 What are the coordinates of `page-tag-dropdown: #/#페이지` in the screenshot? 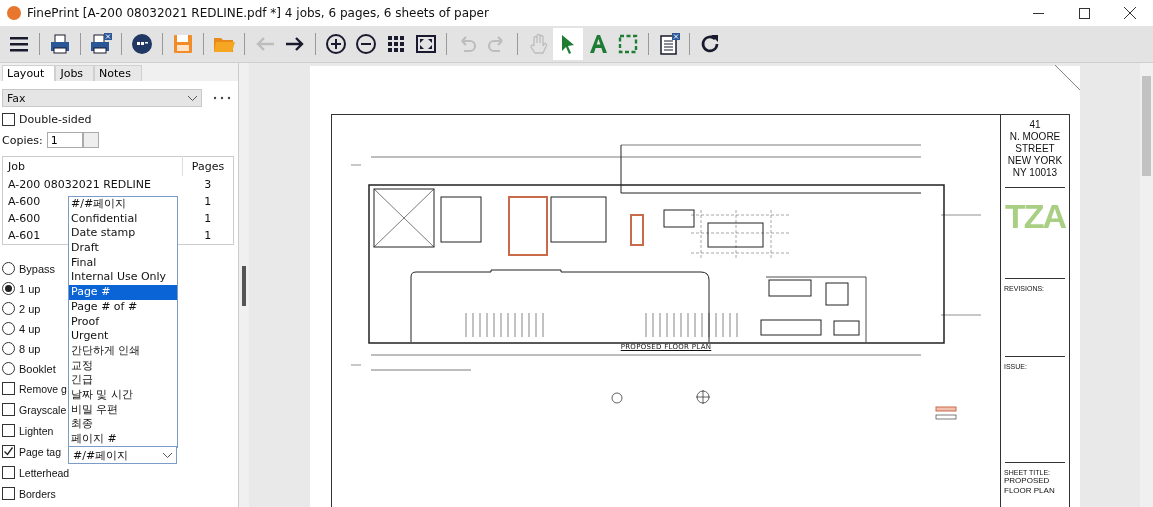 It's located at (122, 455).